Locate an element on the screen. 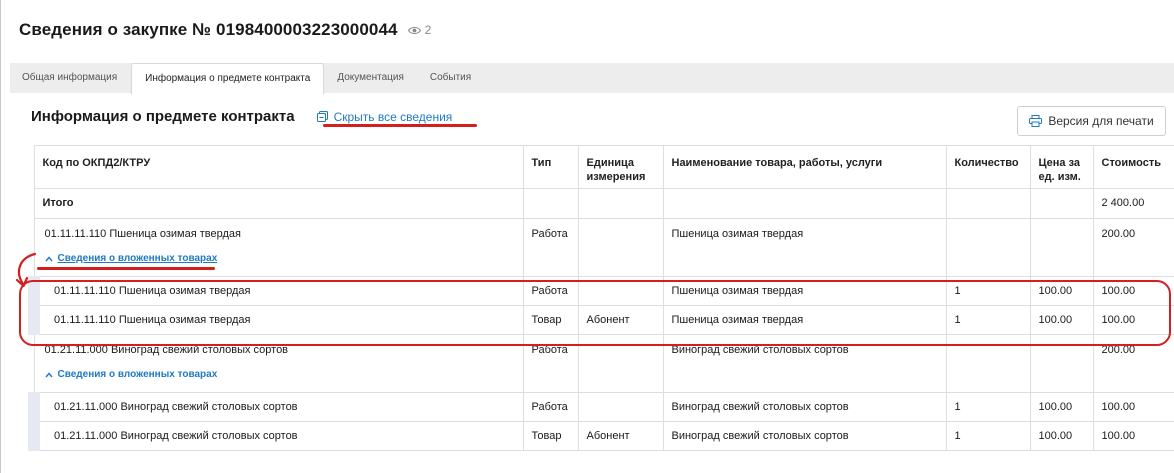 The image size is (1174, 473). column-header-unit: Единица измерения is located at coordinates (620, 167).